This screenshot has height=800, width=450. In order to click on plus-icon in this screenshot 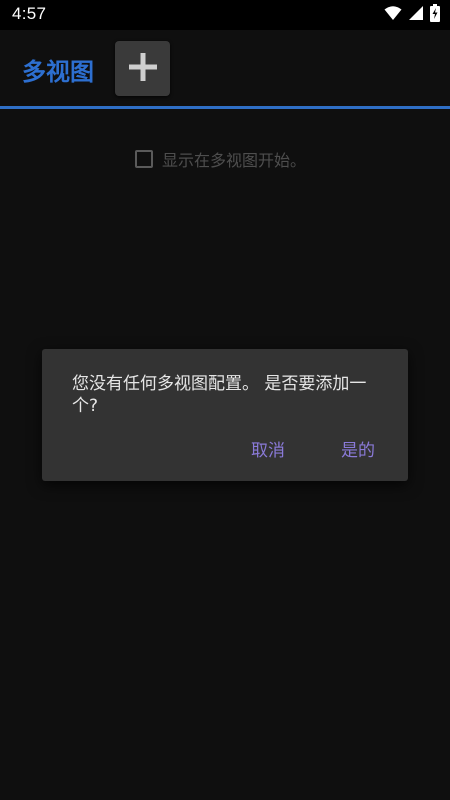, I will do `click(143, 69)`.